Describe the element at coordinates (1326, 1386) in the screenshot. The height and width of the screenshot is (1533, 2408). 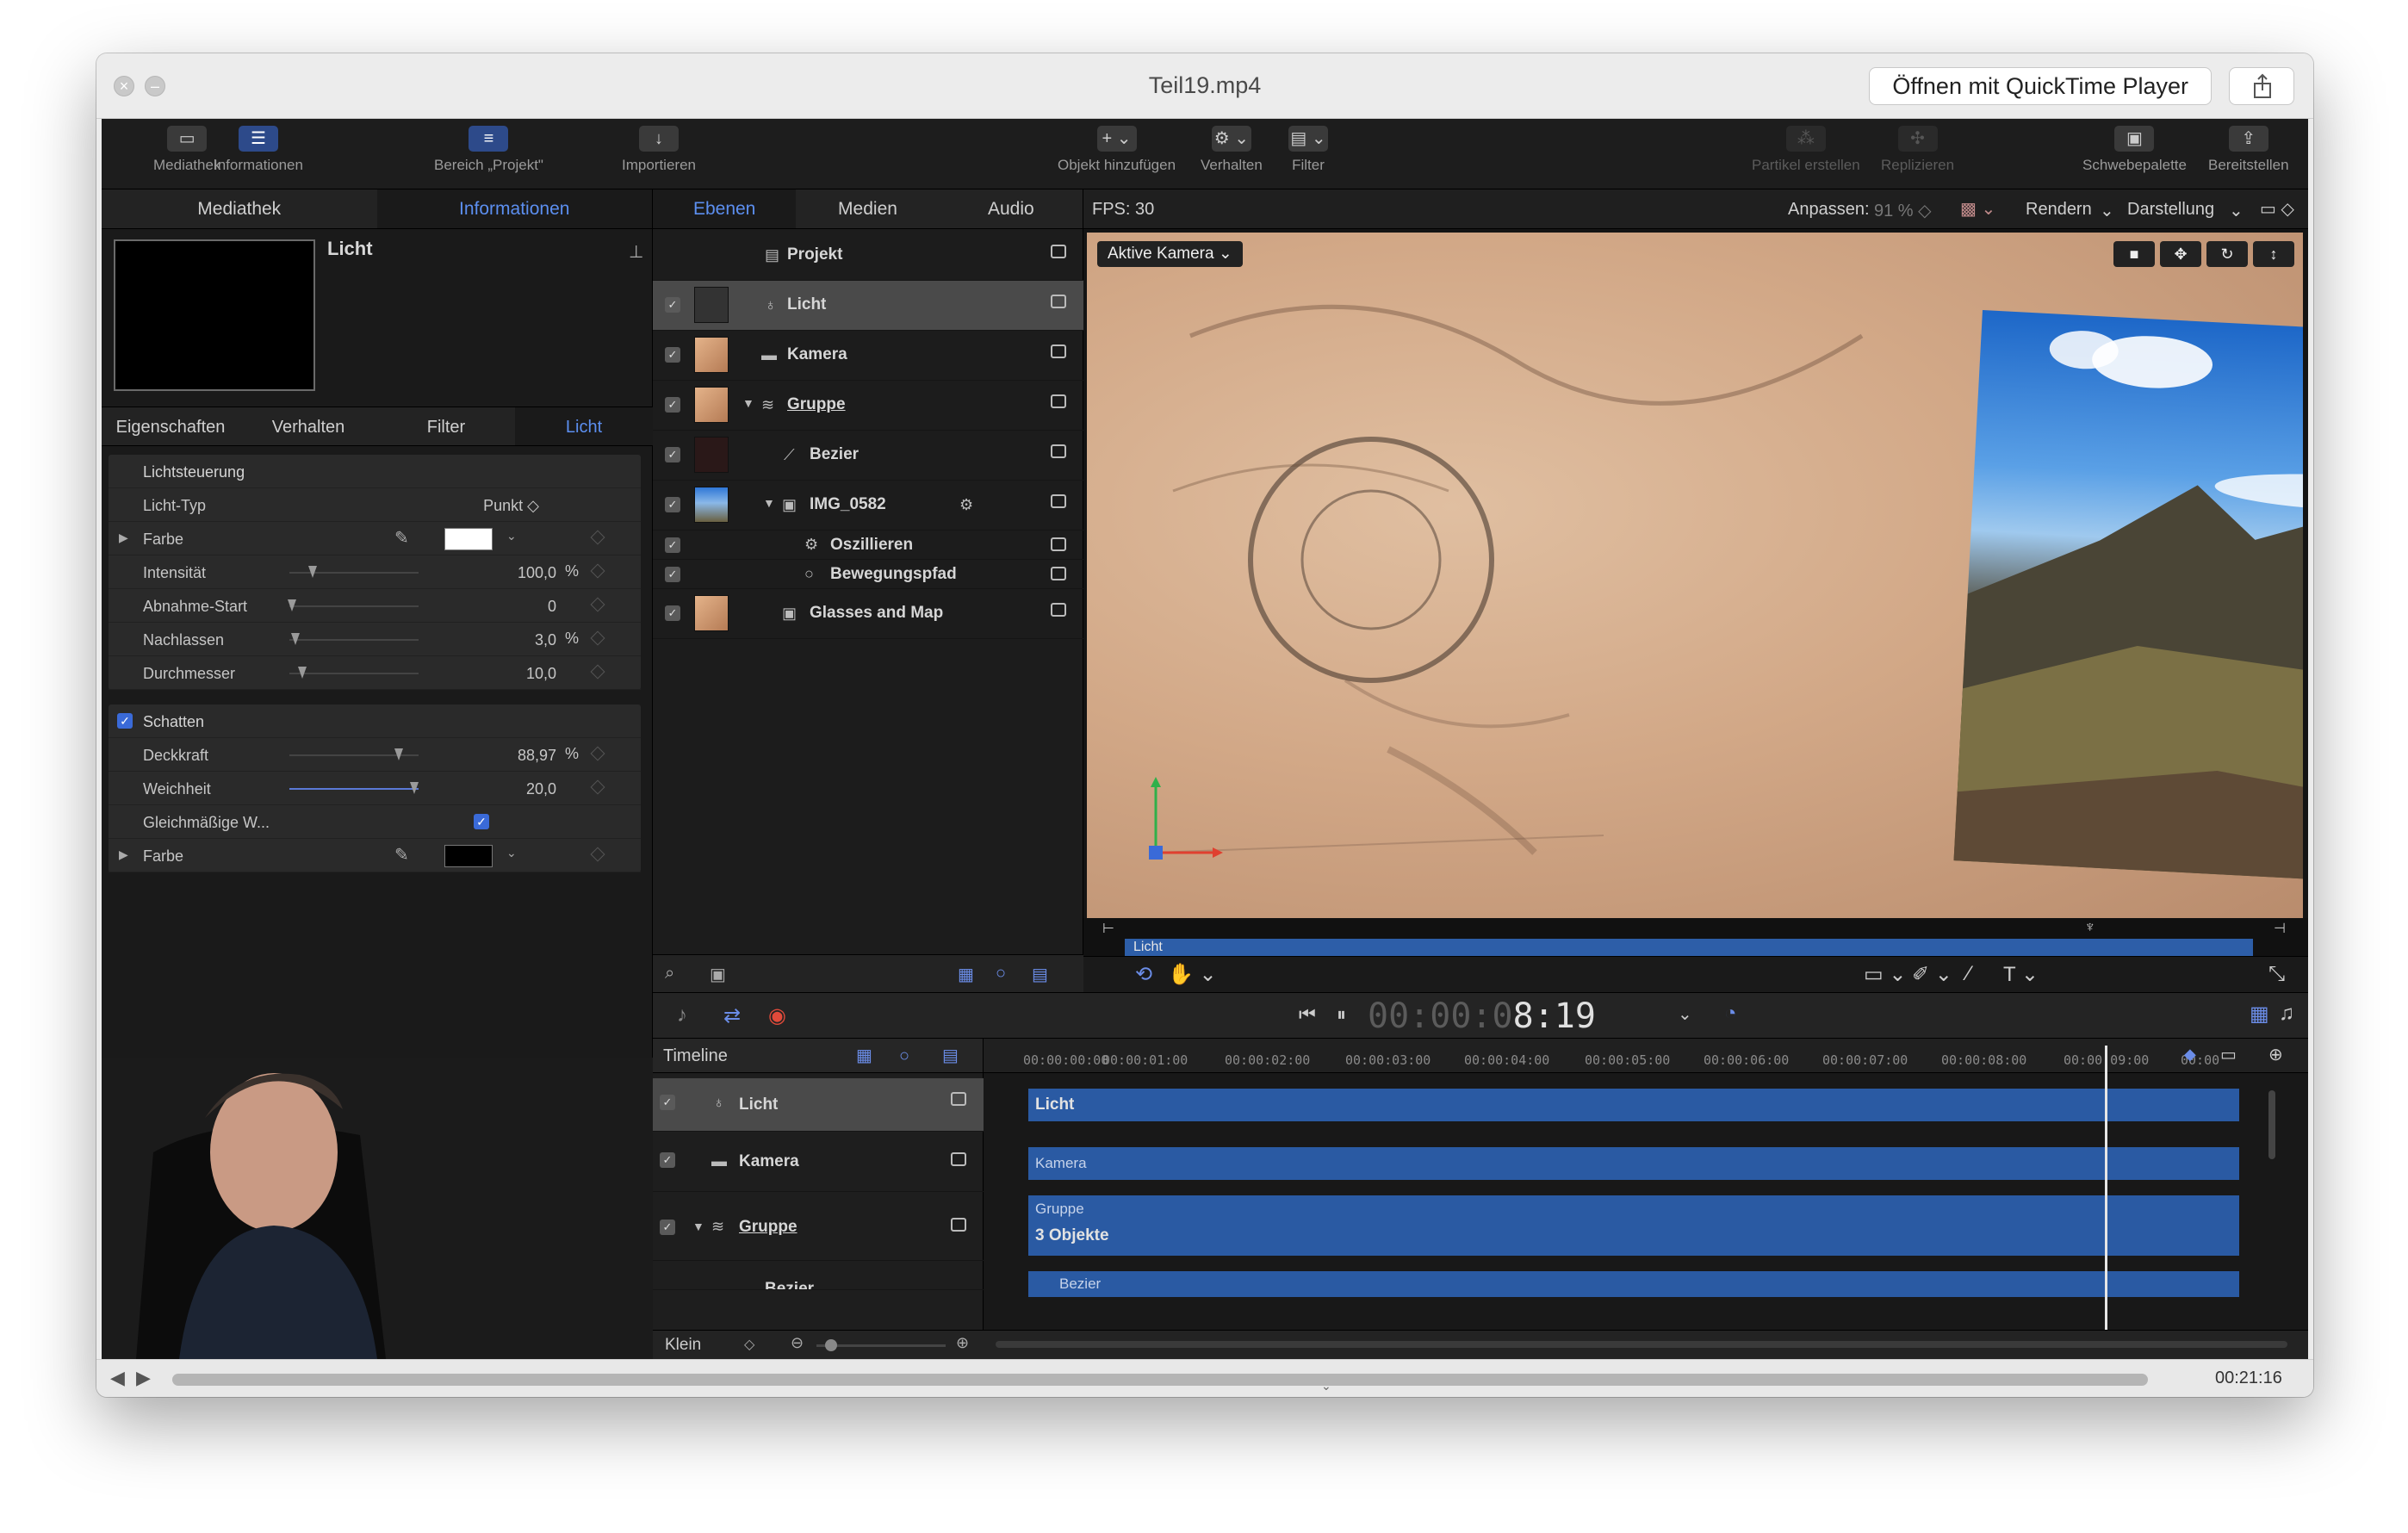
I see `scrubber-handle-icon: ⌄` at that location.